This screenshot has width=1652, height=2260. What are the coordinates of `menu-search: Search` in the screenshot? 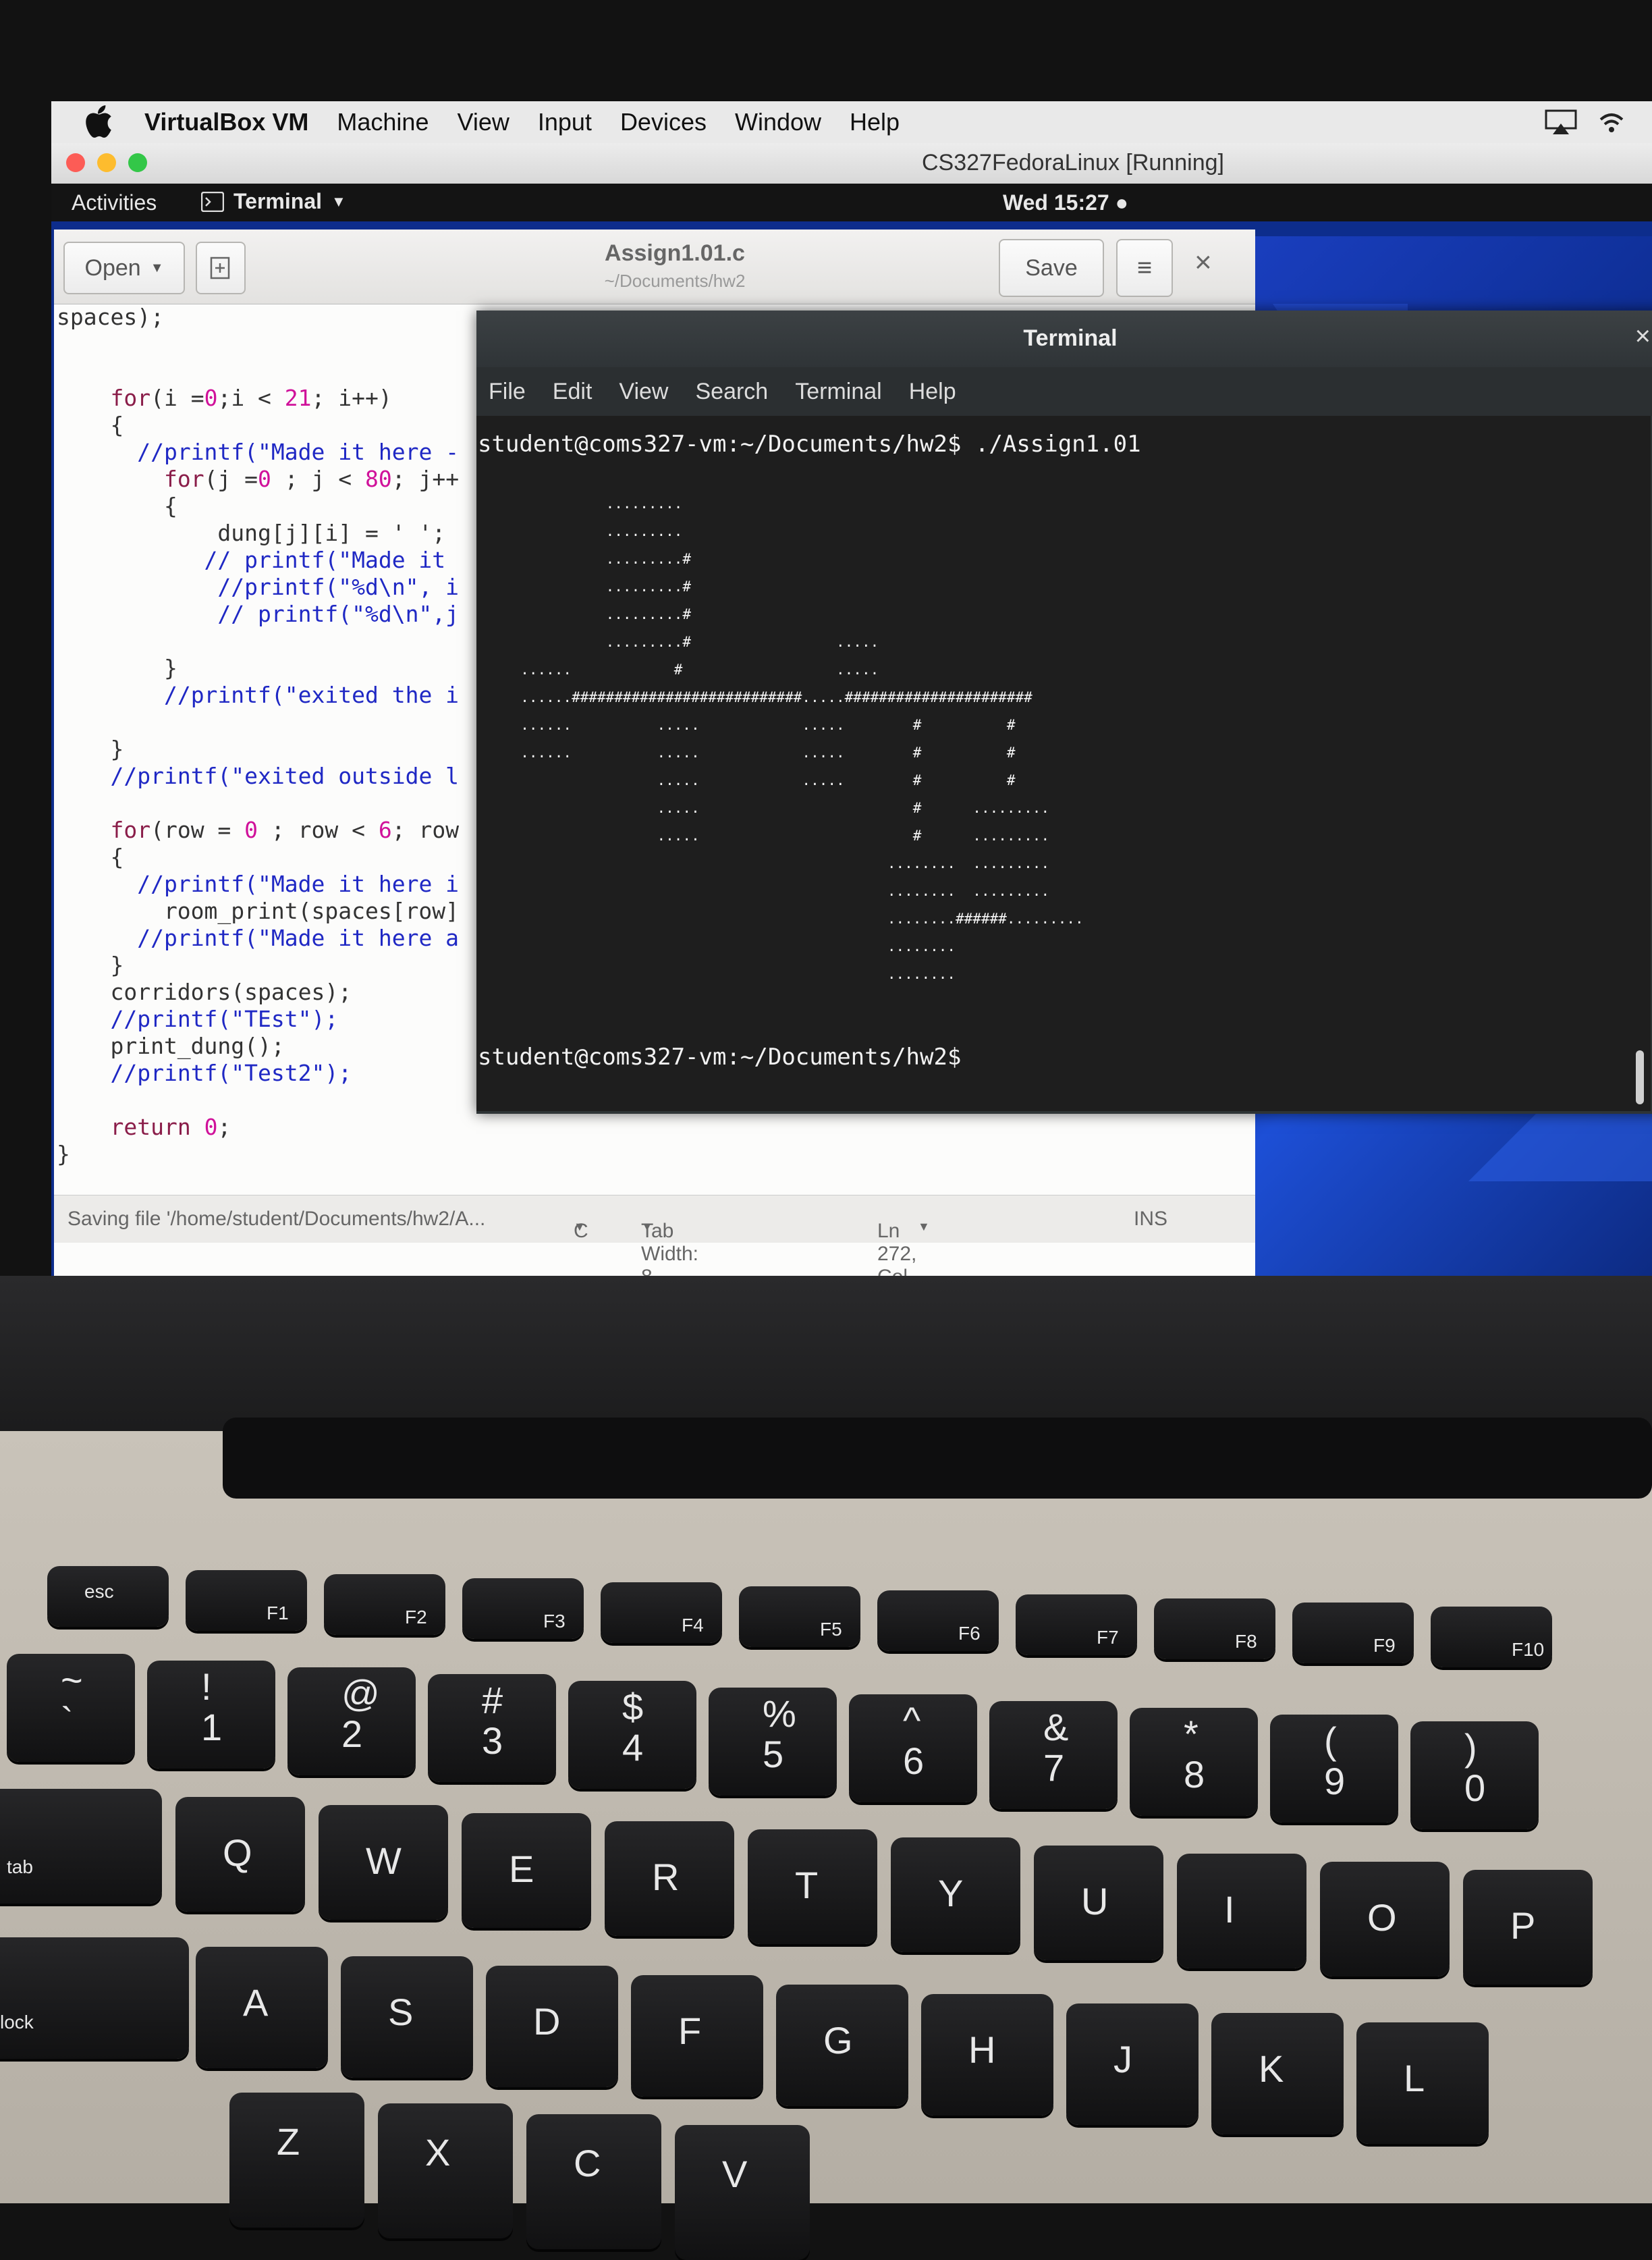 It's located at (731, 392).